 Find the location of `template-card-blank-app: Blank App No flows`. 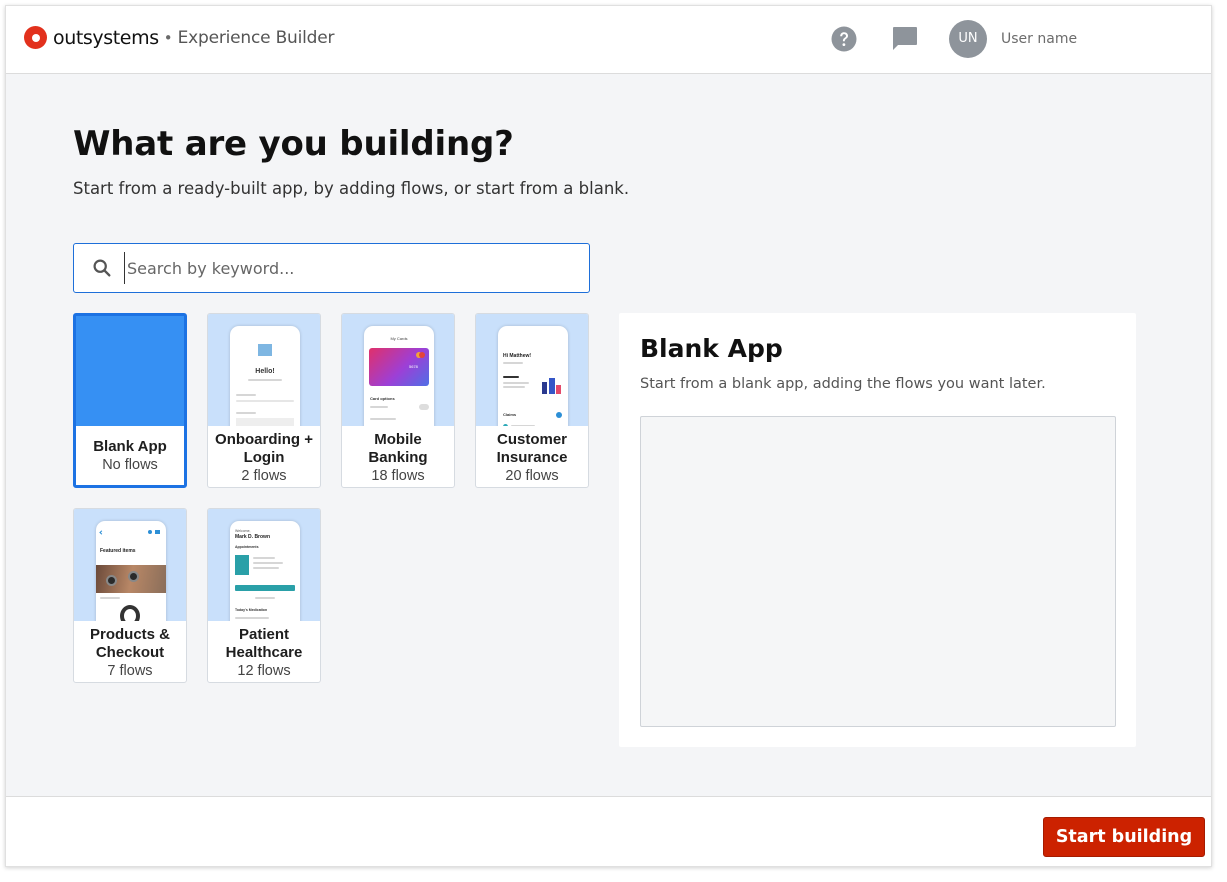

template-card-blank-app: Blank App No flows is located at coordinates (130, 400).